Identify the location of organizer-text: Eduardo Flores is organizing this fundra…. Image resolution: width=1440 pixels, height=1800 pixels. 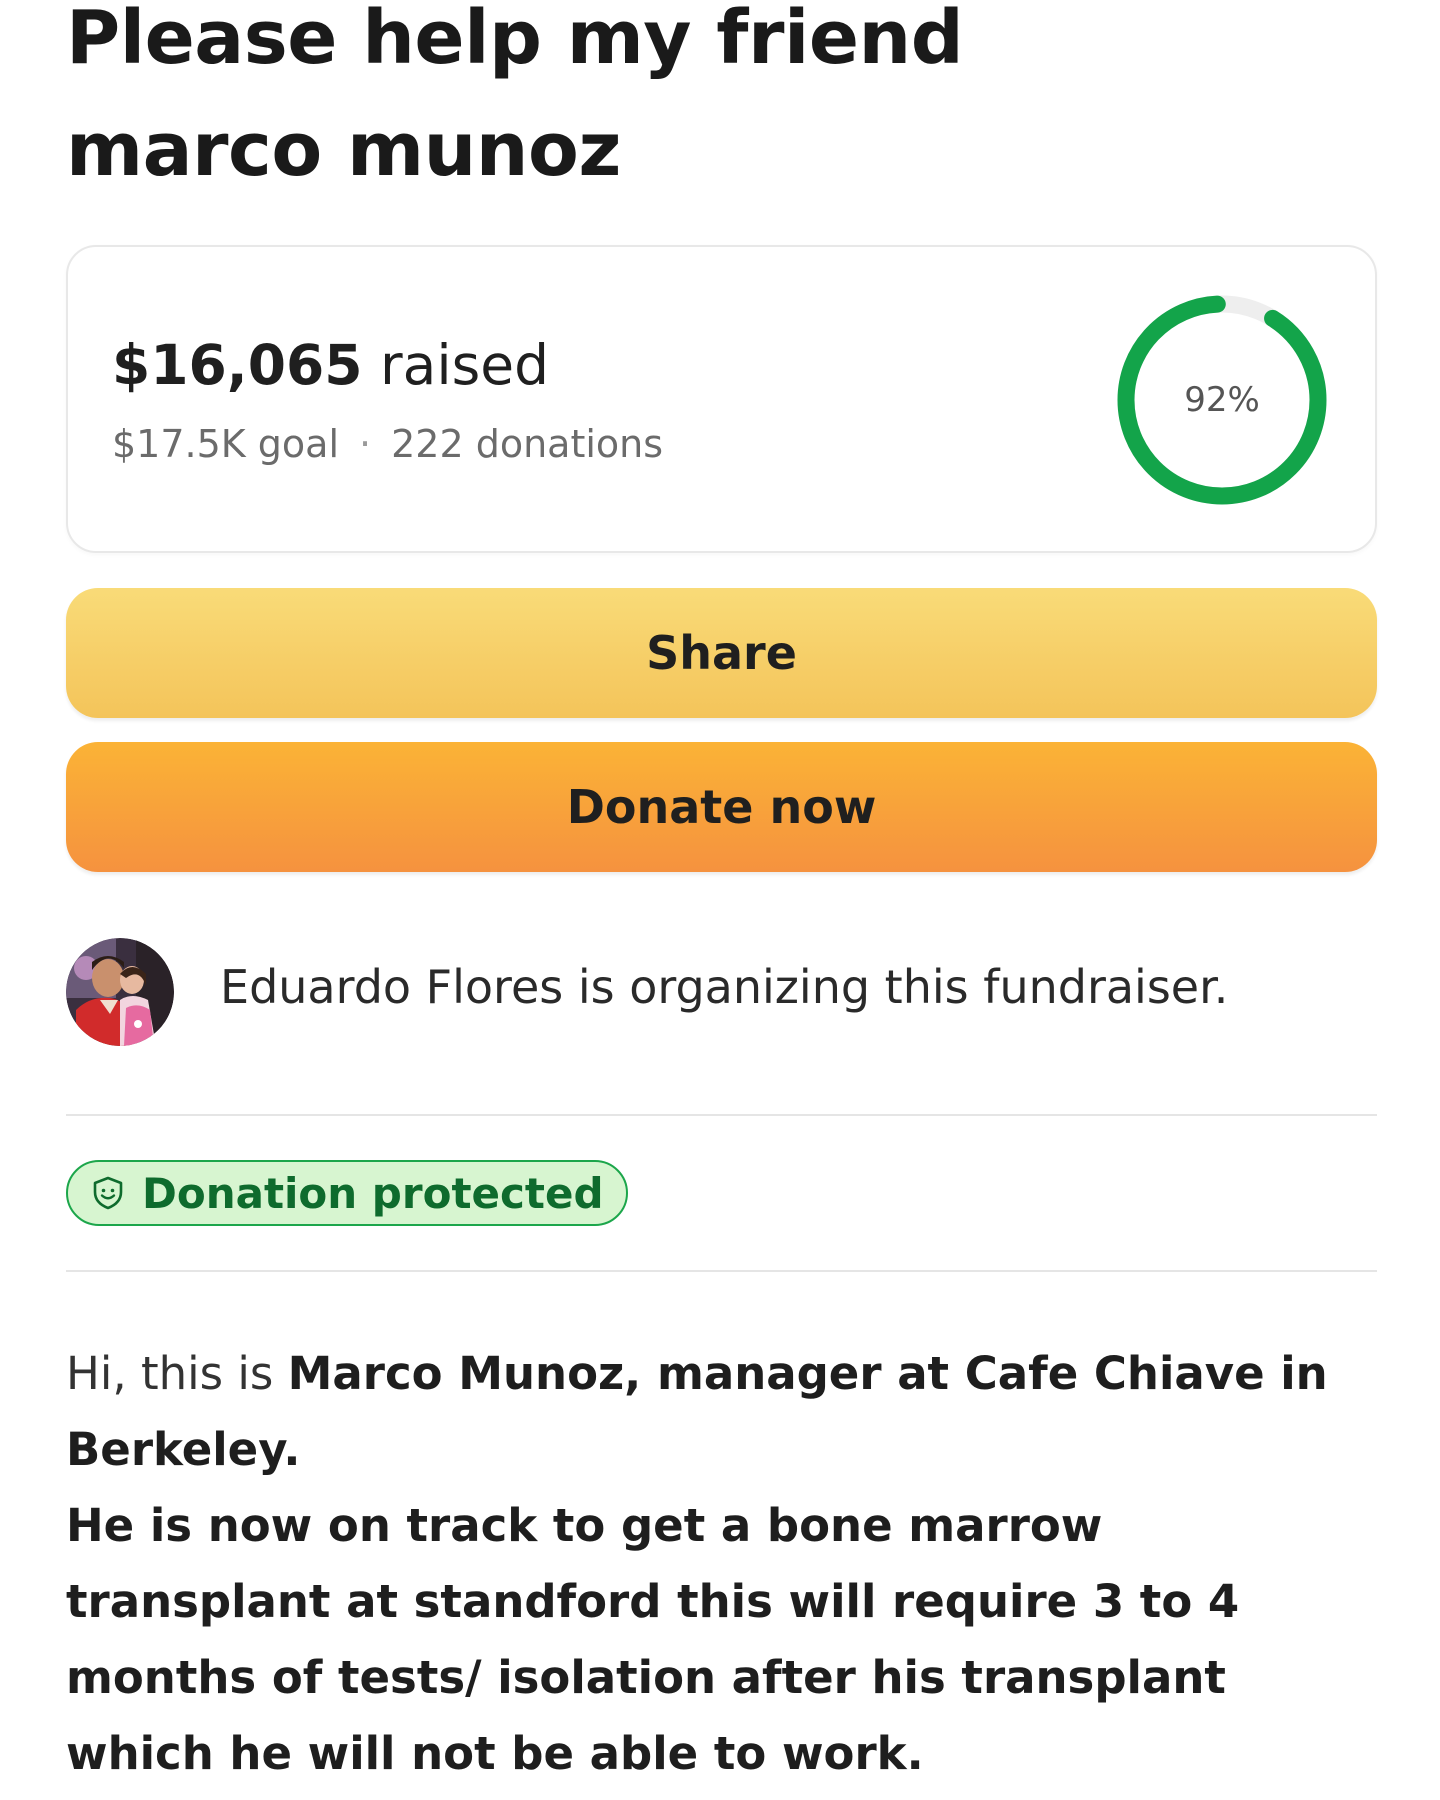
(724, 987).